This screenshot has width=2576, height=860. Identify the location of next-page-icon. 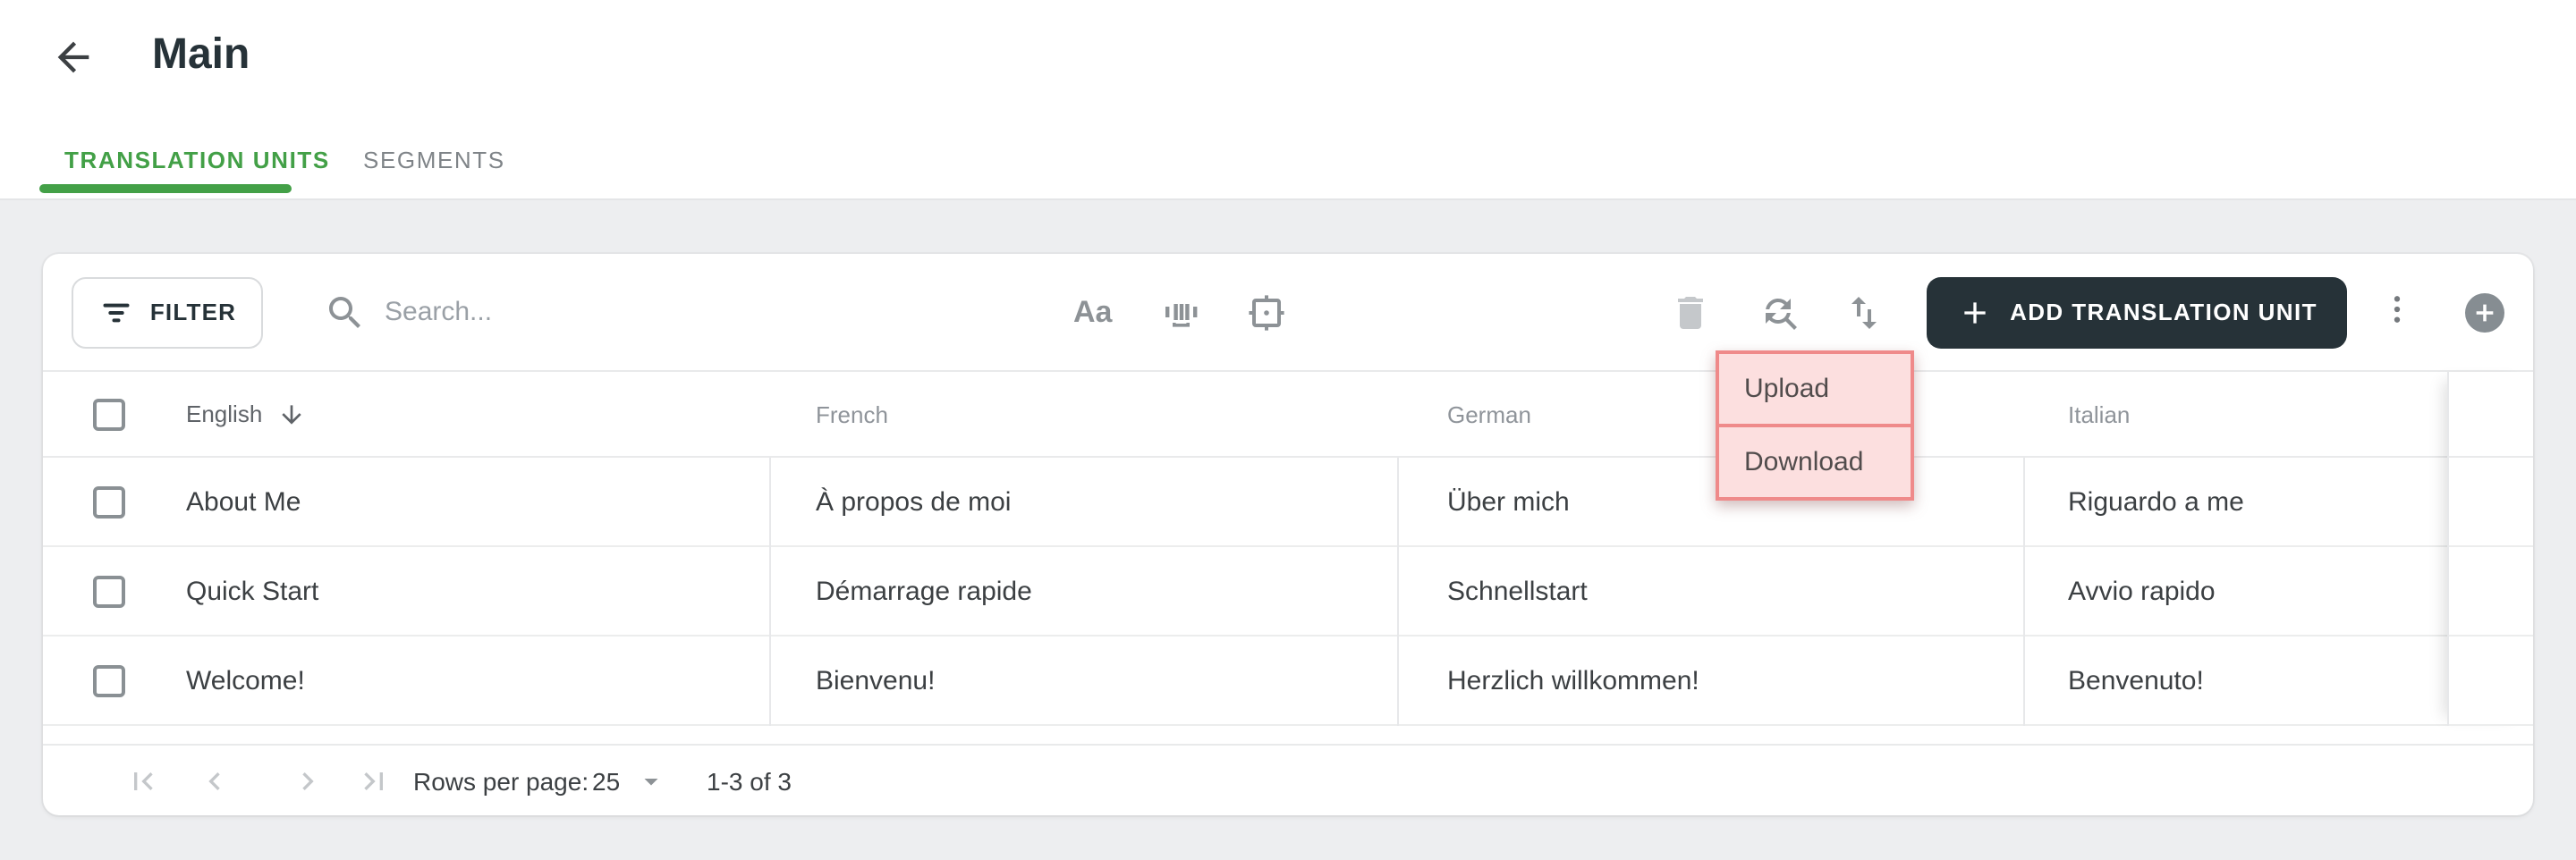
(308, 780).